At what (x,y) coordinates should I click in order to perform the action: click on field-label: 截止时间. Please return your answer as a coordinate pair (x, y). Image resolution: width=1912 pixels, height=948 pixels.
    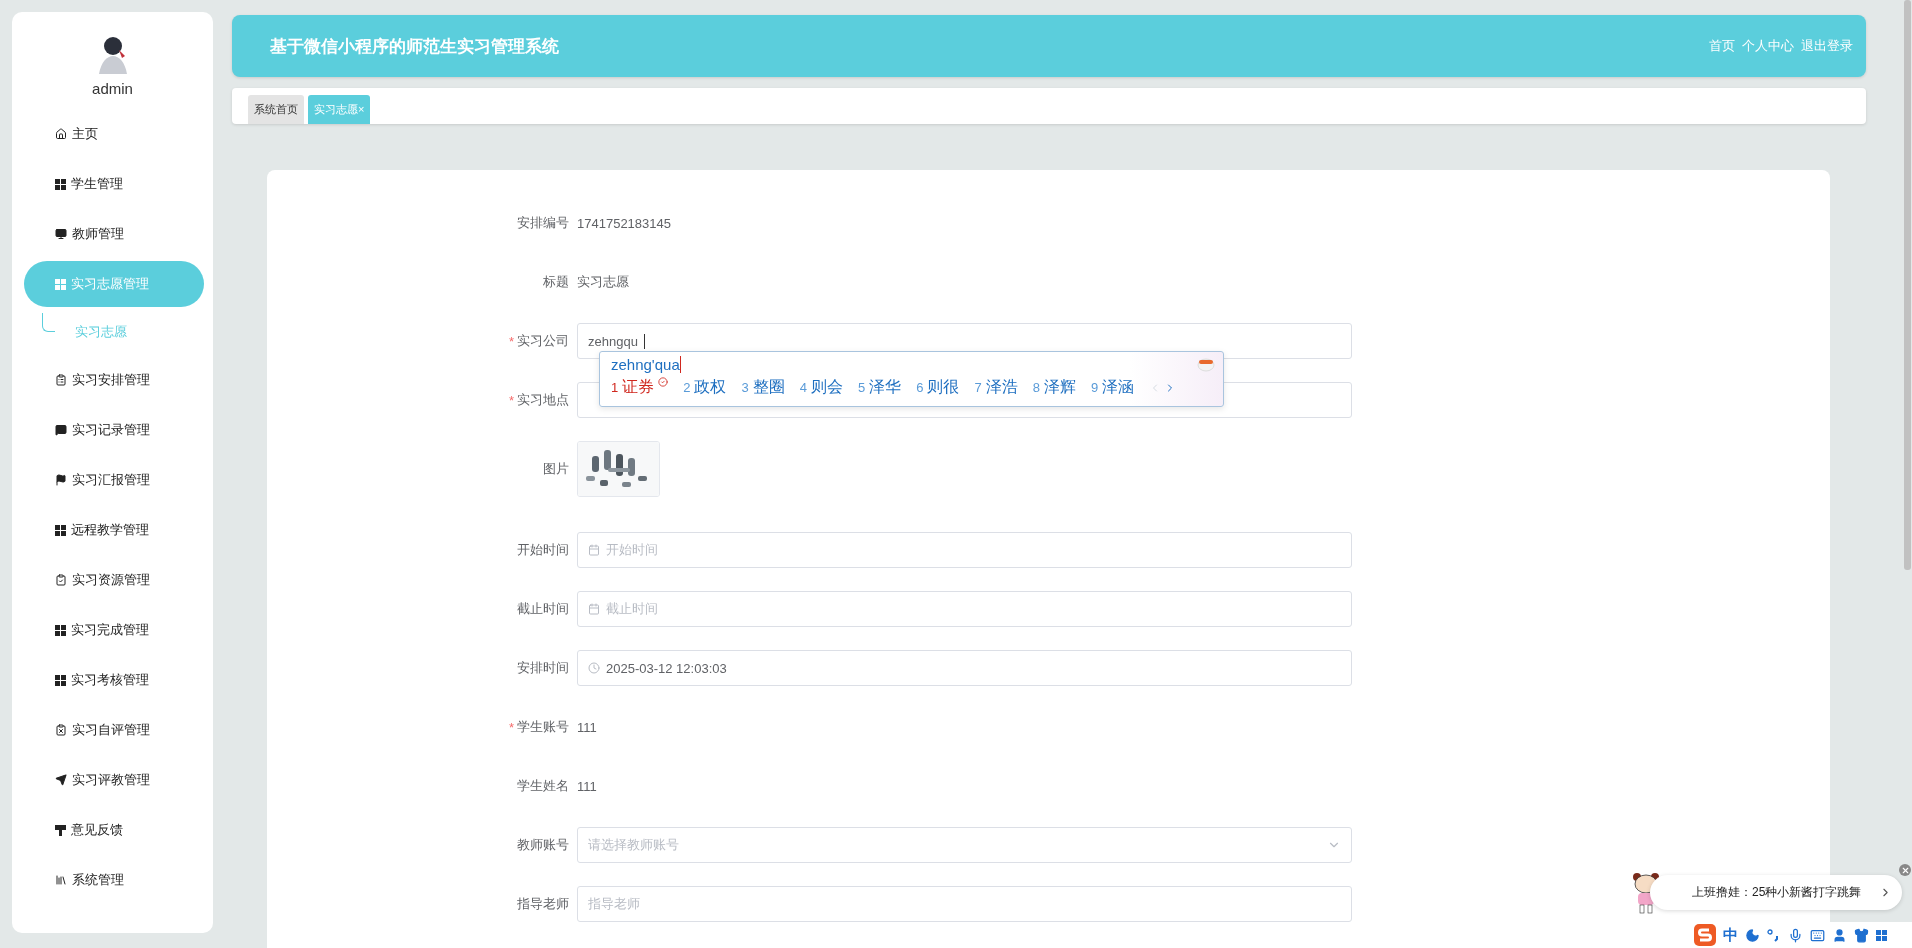
    Looking at the image, I should click on (543, 609).